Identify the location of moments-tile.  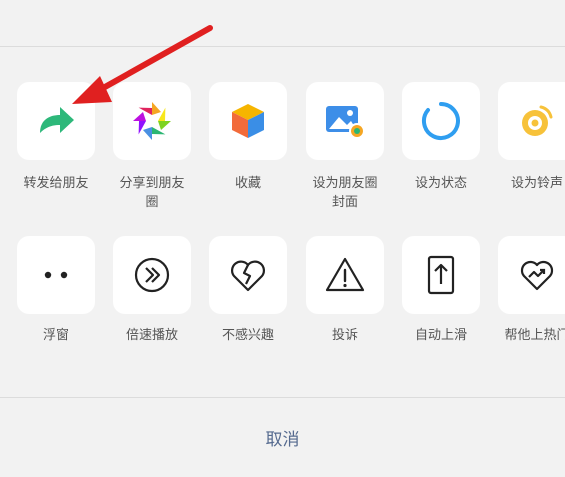
(152, 121).